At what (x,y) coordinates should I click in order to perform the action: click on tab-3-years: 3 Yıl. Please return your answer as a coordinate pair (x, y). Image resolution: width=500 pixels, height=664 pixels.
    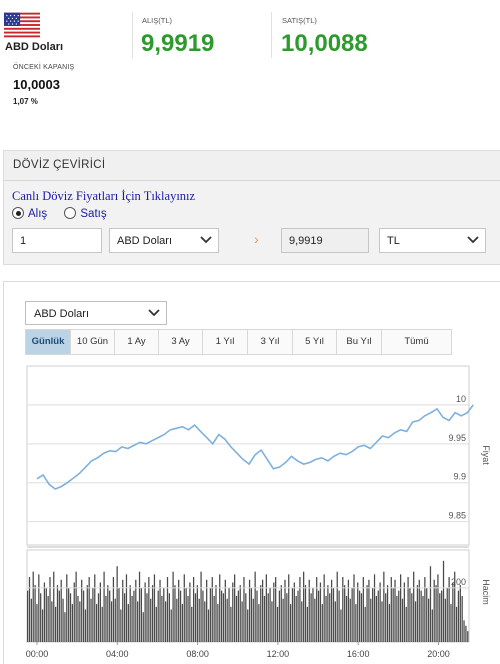
    Looking at the image, I should click on (270, 342).